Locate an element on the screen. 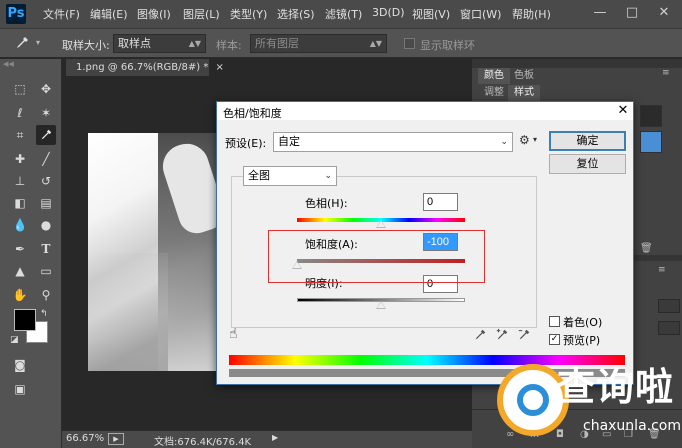  marquee-tool-icon: ⬚ is located at coordinates (20, 89).